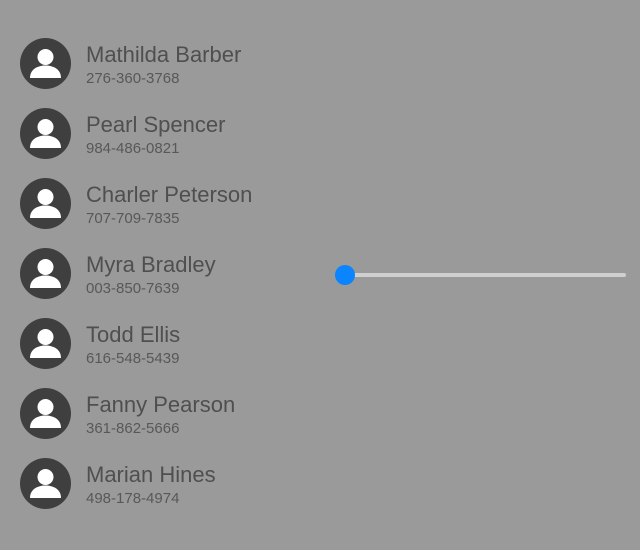 The height and width of the screenshot is (550, 640). I want to click on contact-item: Myra Bradley 003-850-7639, so click(170, 283).